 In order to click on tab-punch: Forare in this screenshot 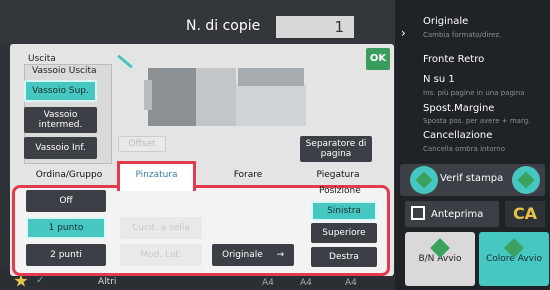, I will do `click(248, 175)`.